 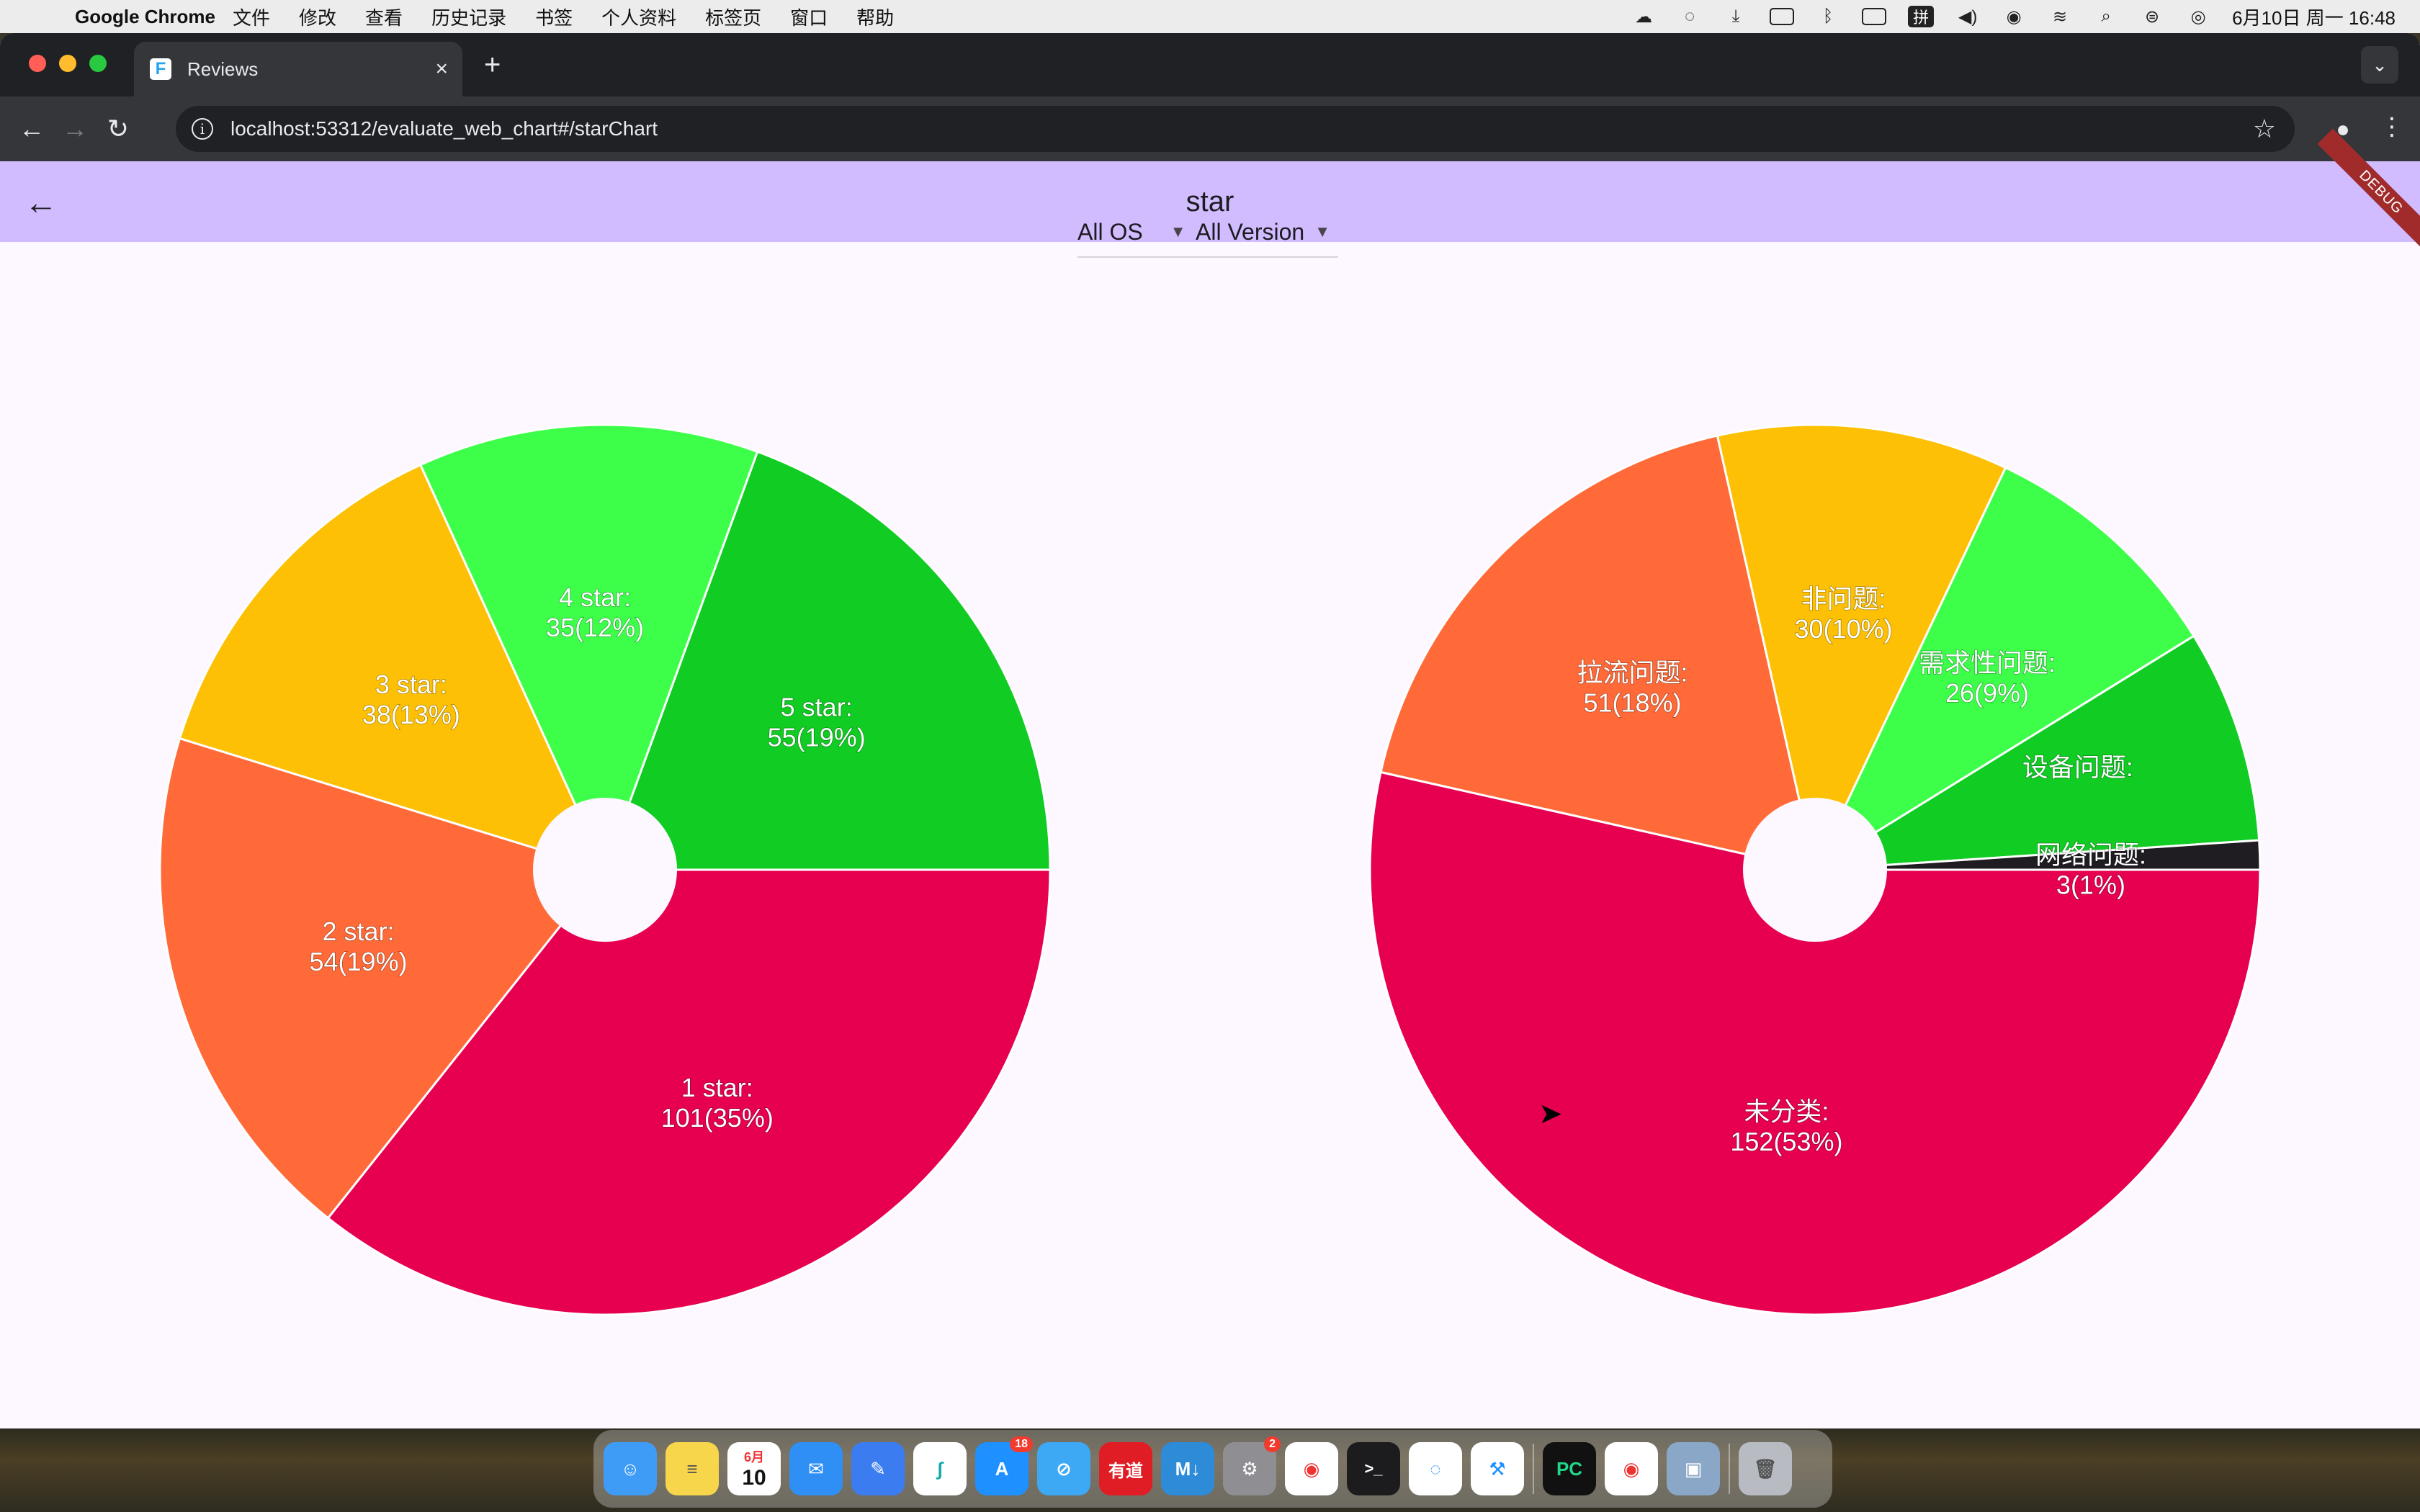 I want to click on menu-bookmarks: 书签, so click(x=554, y=17).